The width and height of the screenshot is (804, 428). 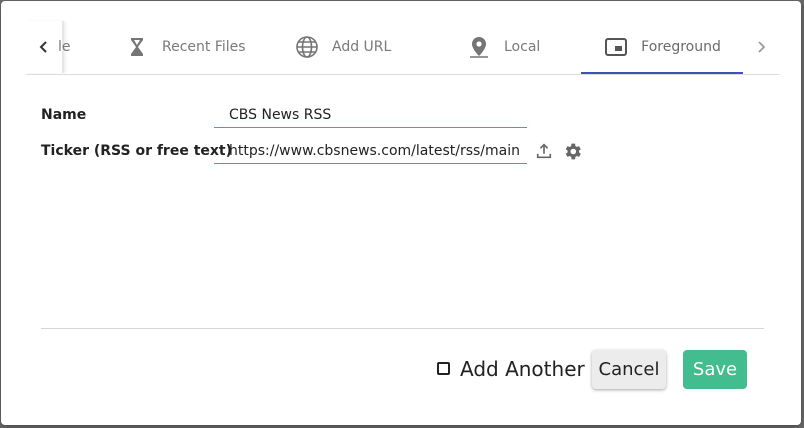 I want to click on tab-partial: le, so click(x=69, y=47).